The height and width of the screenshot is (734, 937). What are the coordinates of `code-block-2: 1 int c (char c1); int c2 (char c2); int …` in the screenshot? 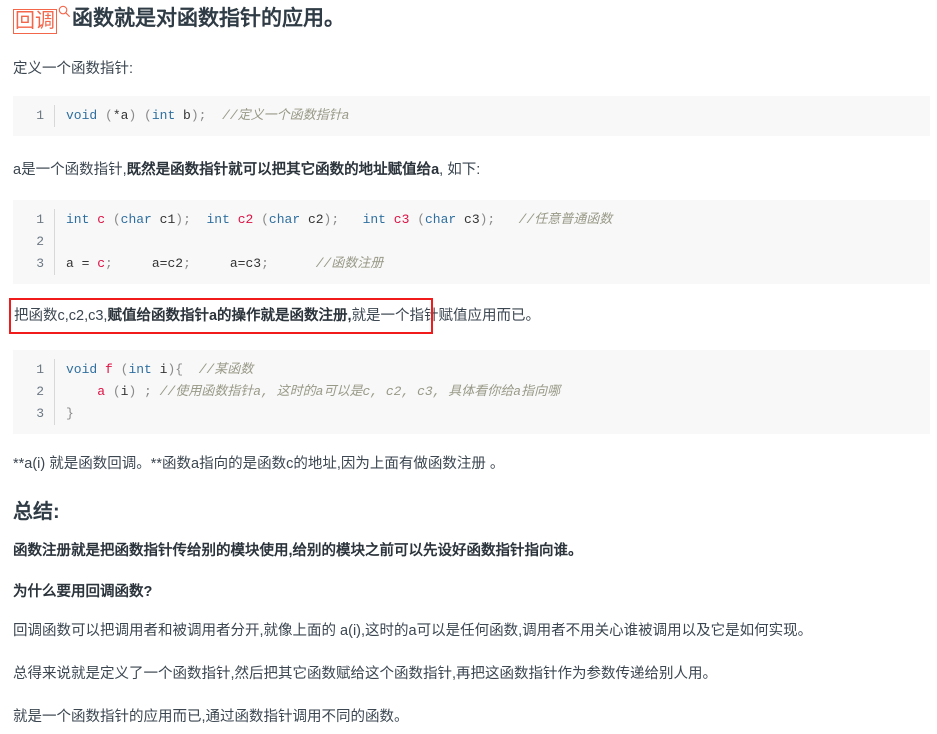 It's located at (471, 242).